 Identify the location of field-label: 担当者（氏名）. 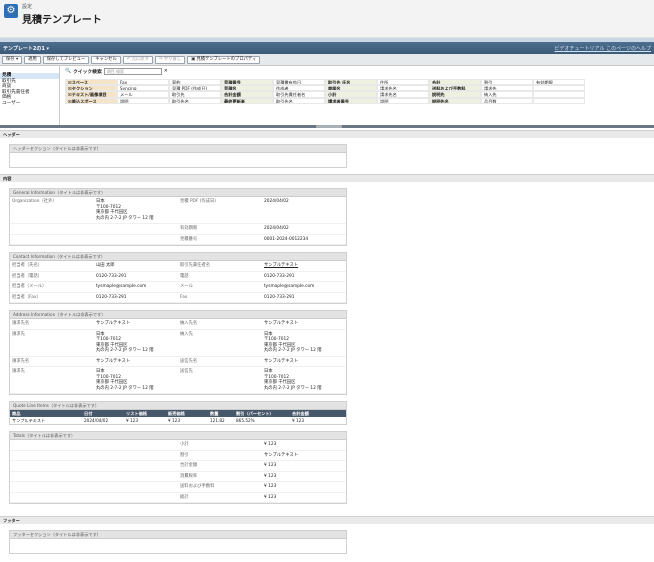
(27, 265).